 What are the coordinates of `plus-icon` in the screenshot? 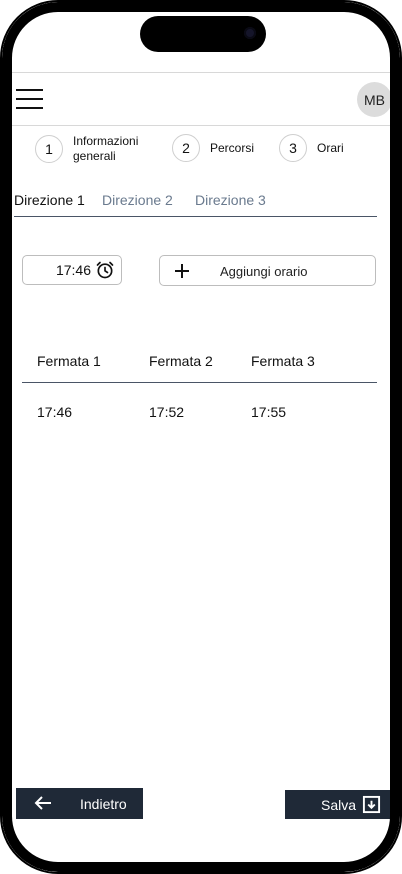 It's located at (182, 271).